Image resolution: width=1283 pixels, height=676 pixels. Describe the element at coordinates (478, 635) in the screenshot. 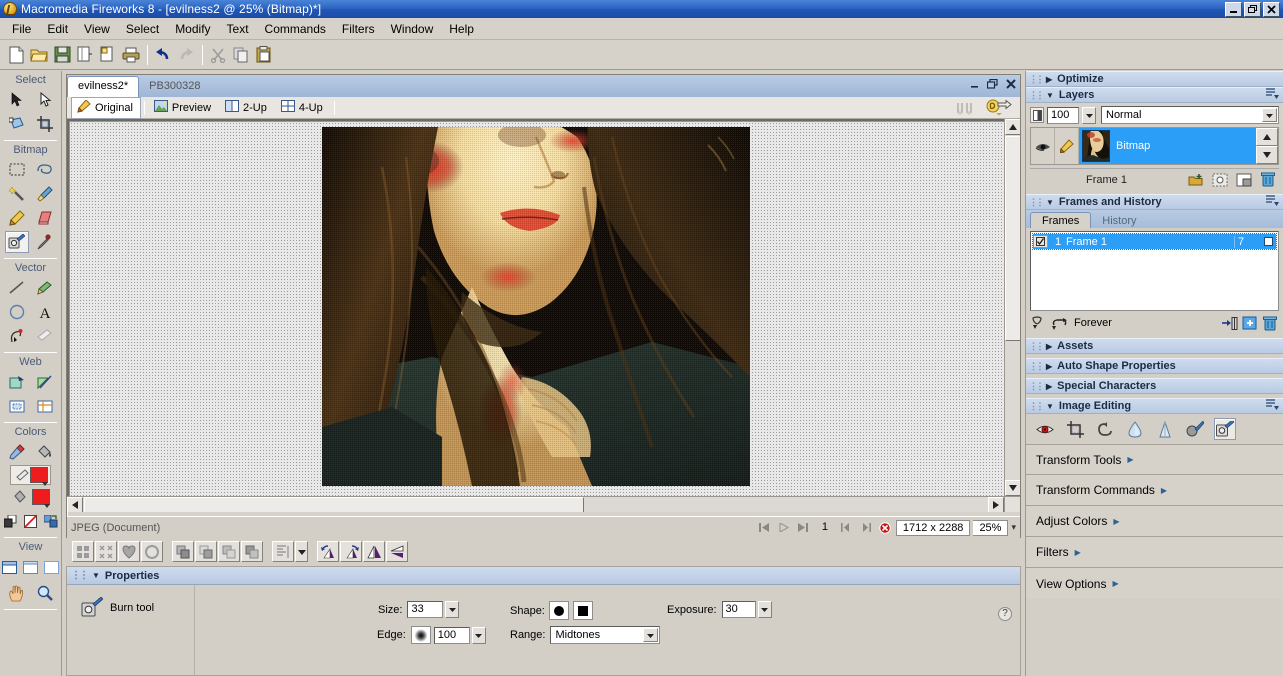

I see `edge-spinner` at that location.